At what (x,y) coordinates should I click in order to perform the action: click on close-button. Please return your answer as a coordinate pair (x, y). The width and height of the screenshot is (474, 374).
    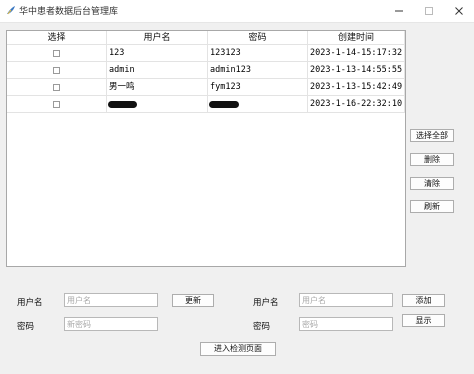
    Looking at the image, I should click on (459, 11).